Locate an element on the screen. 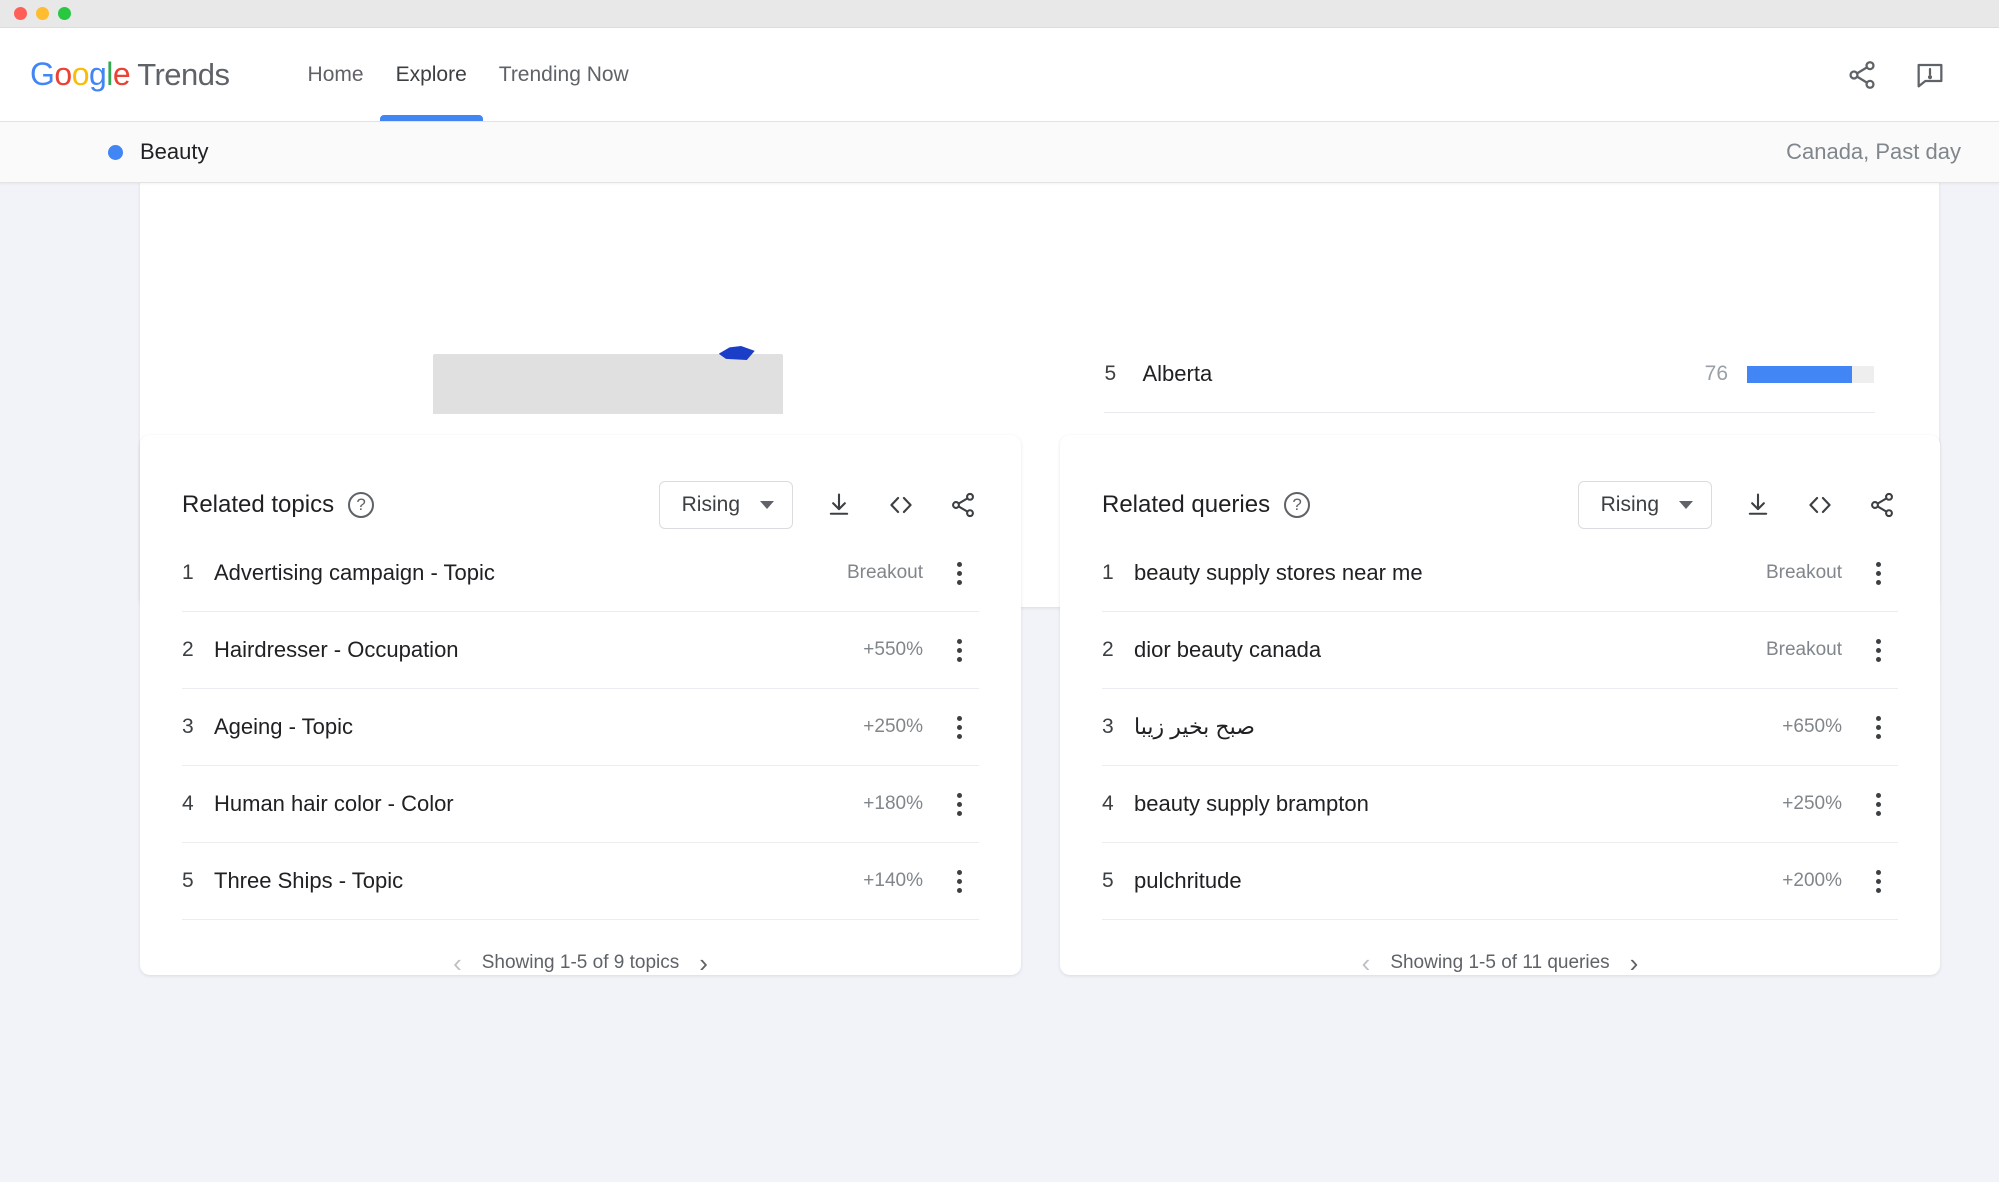 This screenshot has width=1999, height=1182. row-value: +650% is located at coordinates (1812, 726).